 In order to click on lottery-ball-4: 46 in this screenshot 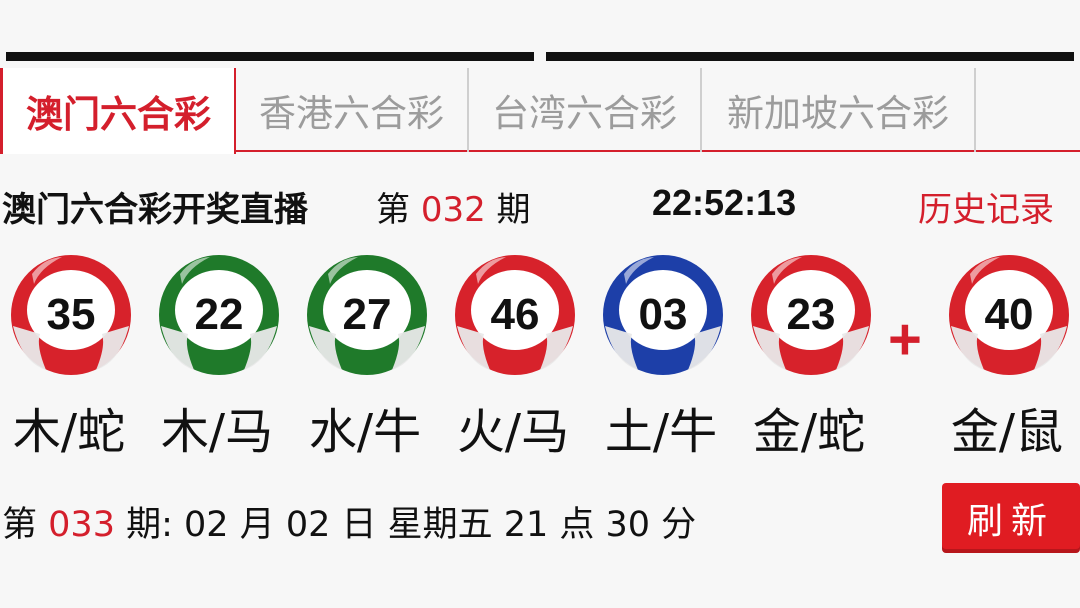, I will do `click(515, 315)`.